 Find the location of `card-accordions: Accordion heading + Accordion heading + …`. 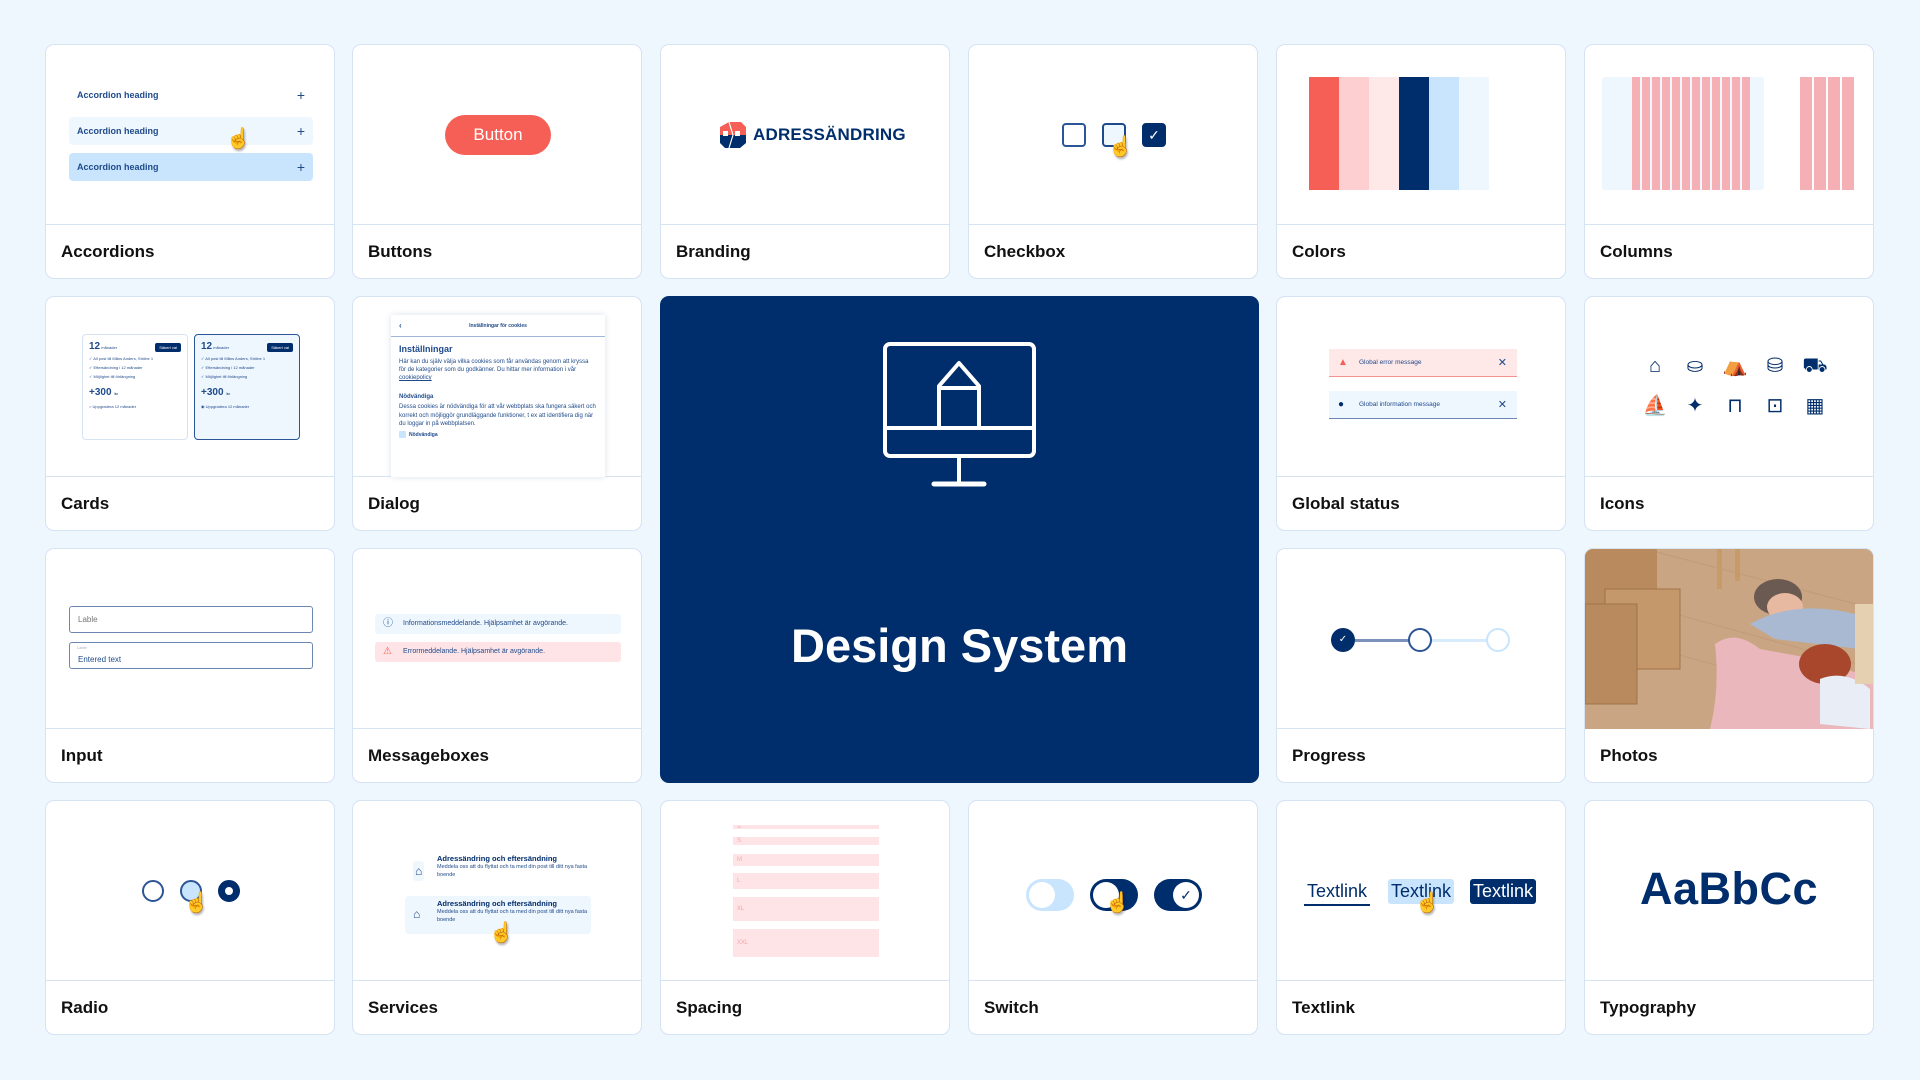

card-accordions: Accordion heading + Accordion heading + … is located at coordinates (190, 161).